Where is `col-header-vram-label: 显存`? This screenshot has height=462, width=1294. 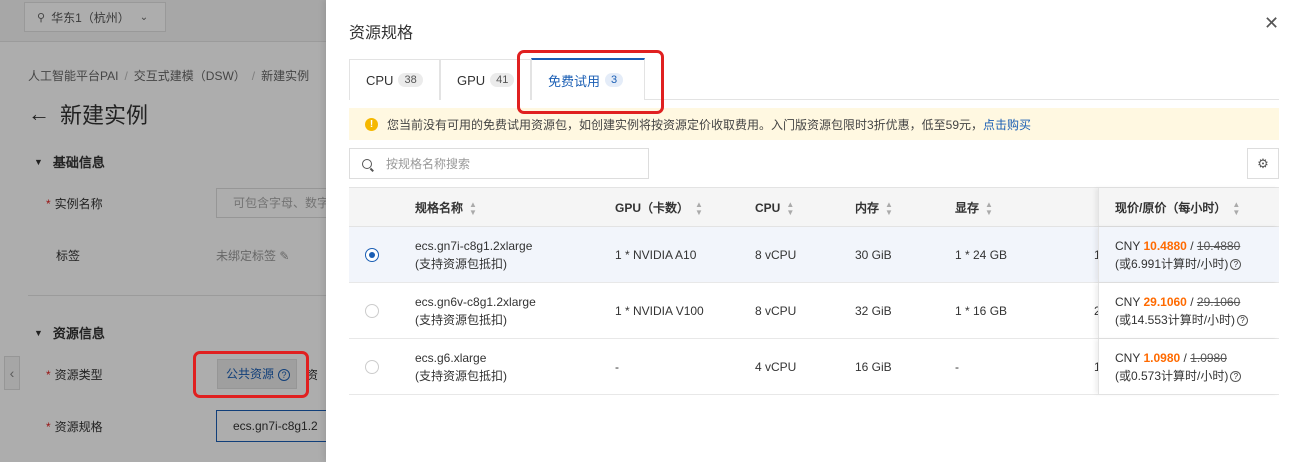
col-header-vram-label: 显存 is located at coordinates (967, 208).